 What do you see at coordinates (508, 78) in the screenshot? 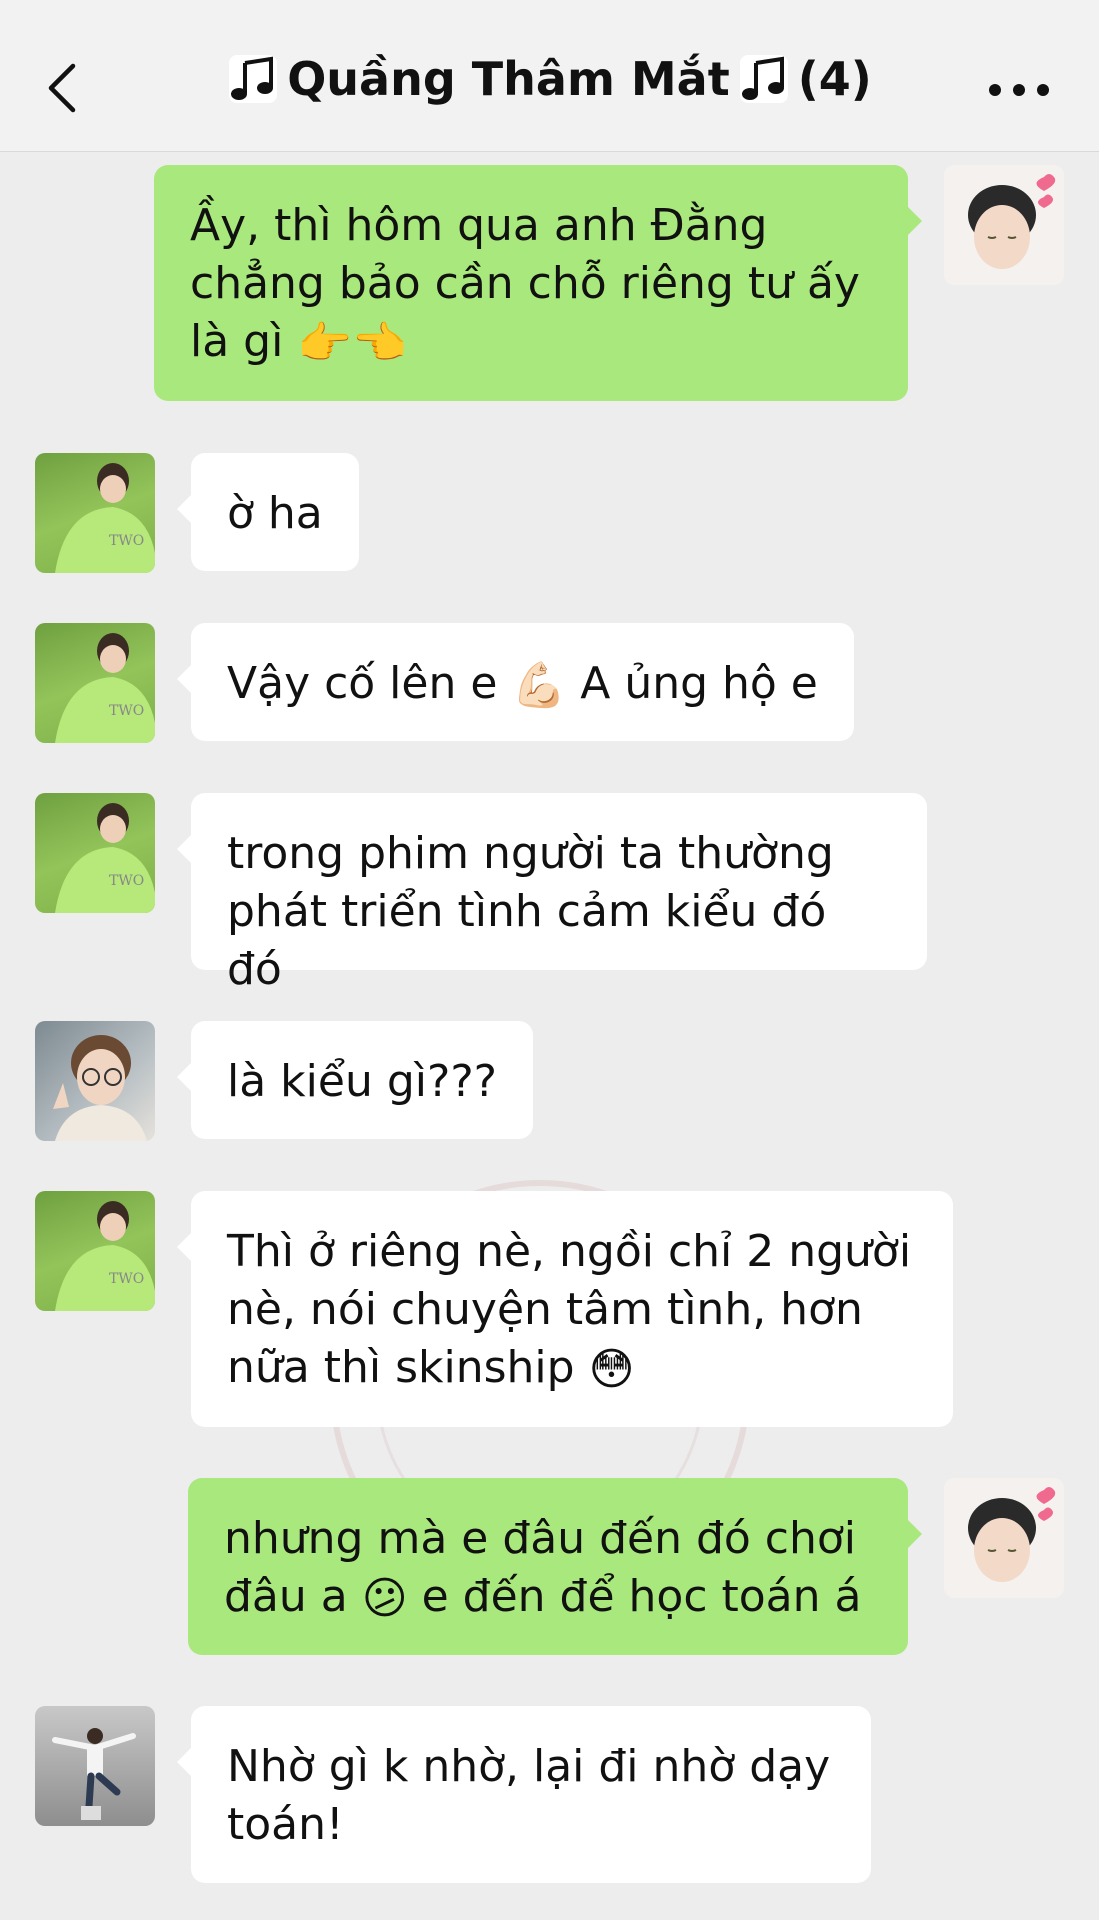
I see `group-name: Quầng Thâm Mắt` at bounding box center [508, 78].